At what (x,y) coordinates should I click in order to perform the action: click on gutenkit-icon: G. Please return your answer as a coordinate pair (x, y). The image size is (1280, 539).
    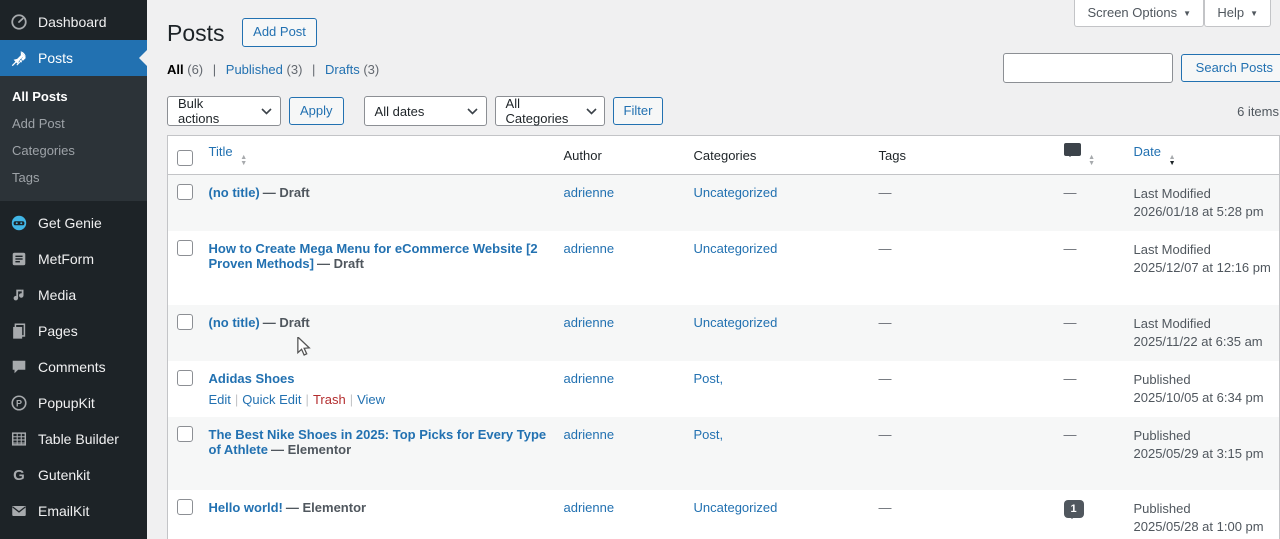
    Looking at the image, I should click on (19, 475).